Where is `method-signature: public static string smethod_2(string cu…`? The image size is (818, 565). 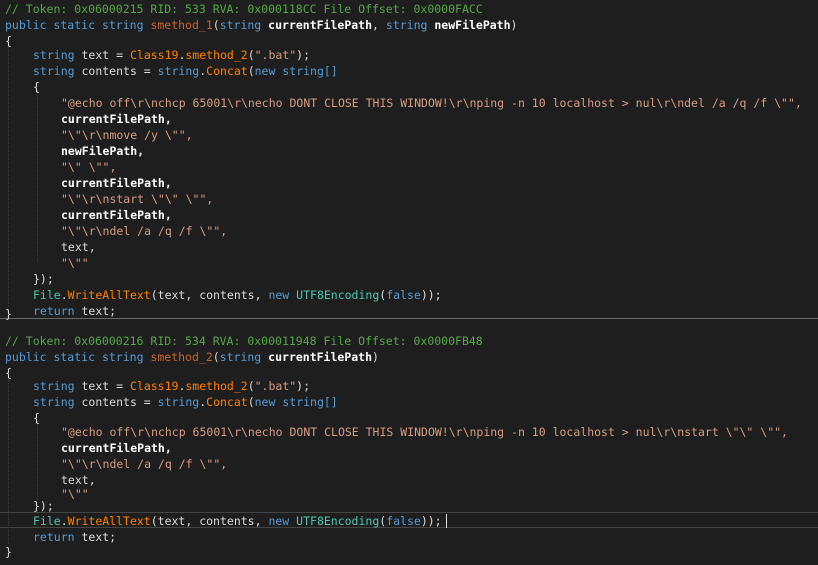
method-signature: public static string smethod_2(string cu… is located at coordinates (192, 357).